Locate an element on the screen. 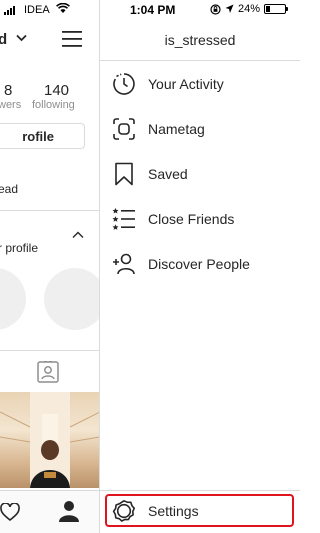 Image resolution: width=320 pixels, height=533 pixels. post-image is located at coordinates (49, 440).